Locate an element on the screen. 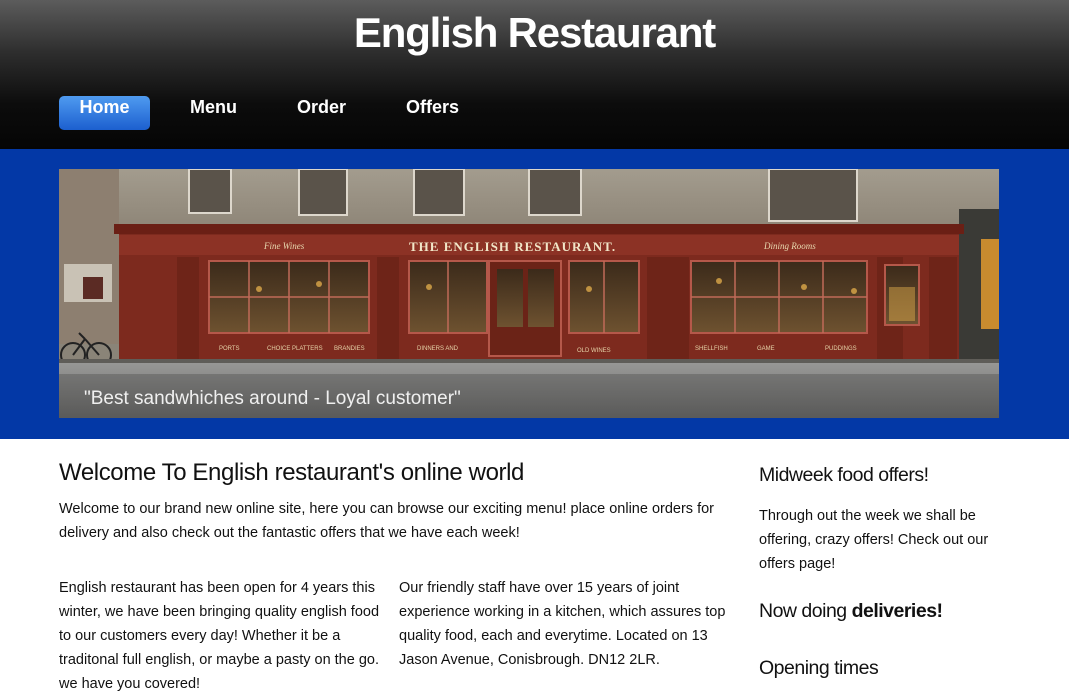 Image resolution: width=1069 pixels, height=696 pixels. window-label: BRANDIES is located at coordinates (349, 349).